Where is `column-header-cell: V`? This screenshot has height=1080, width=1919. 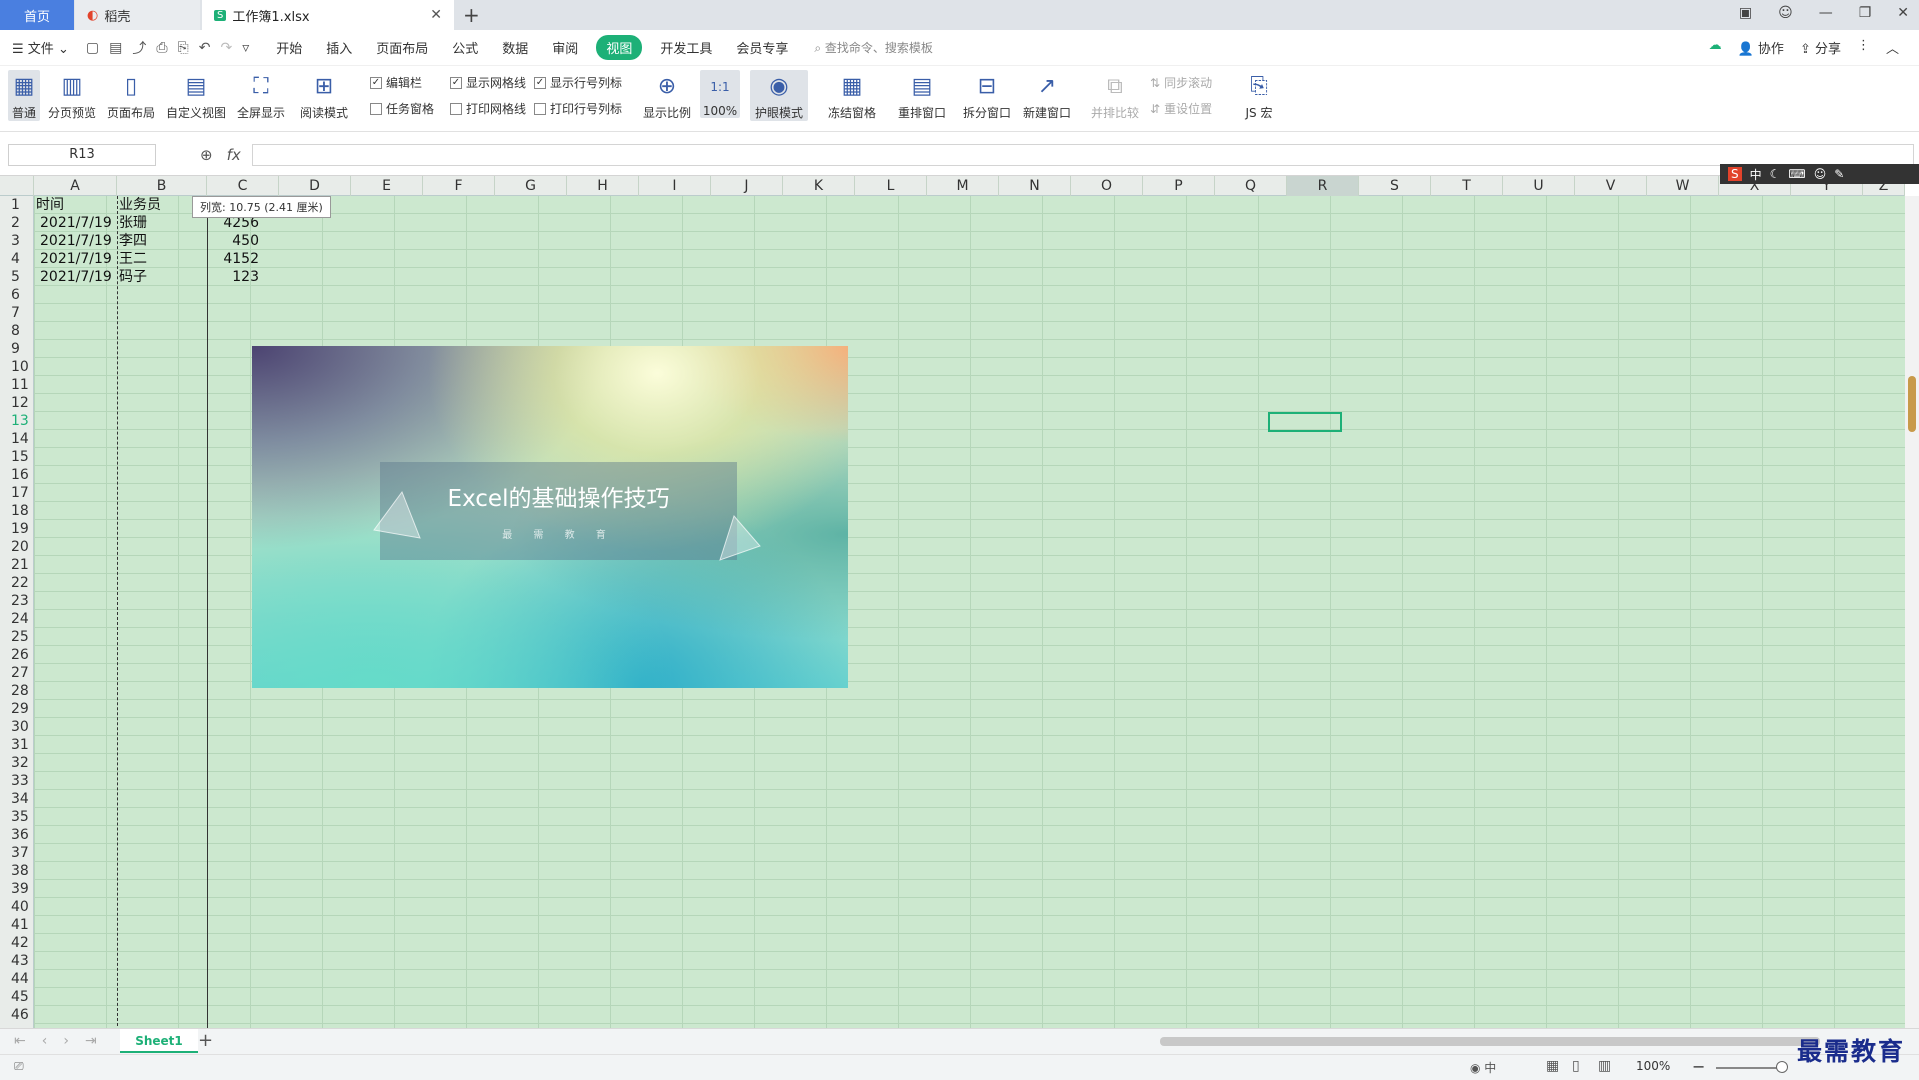 column-header-cell: V is located at coordinates (1611, 186).